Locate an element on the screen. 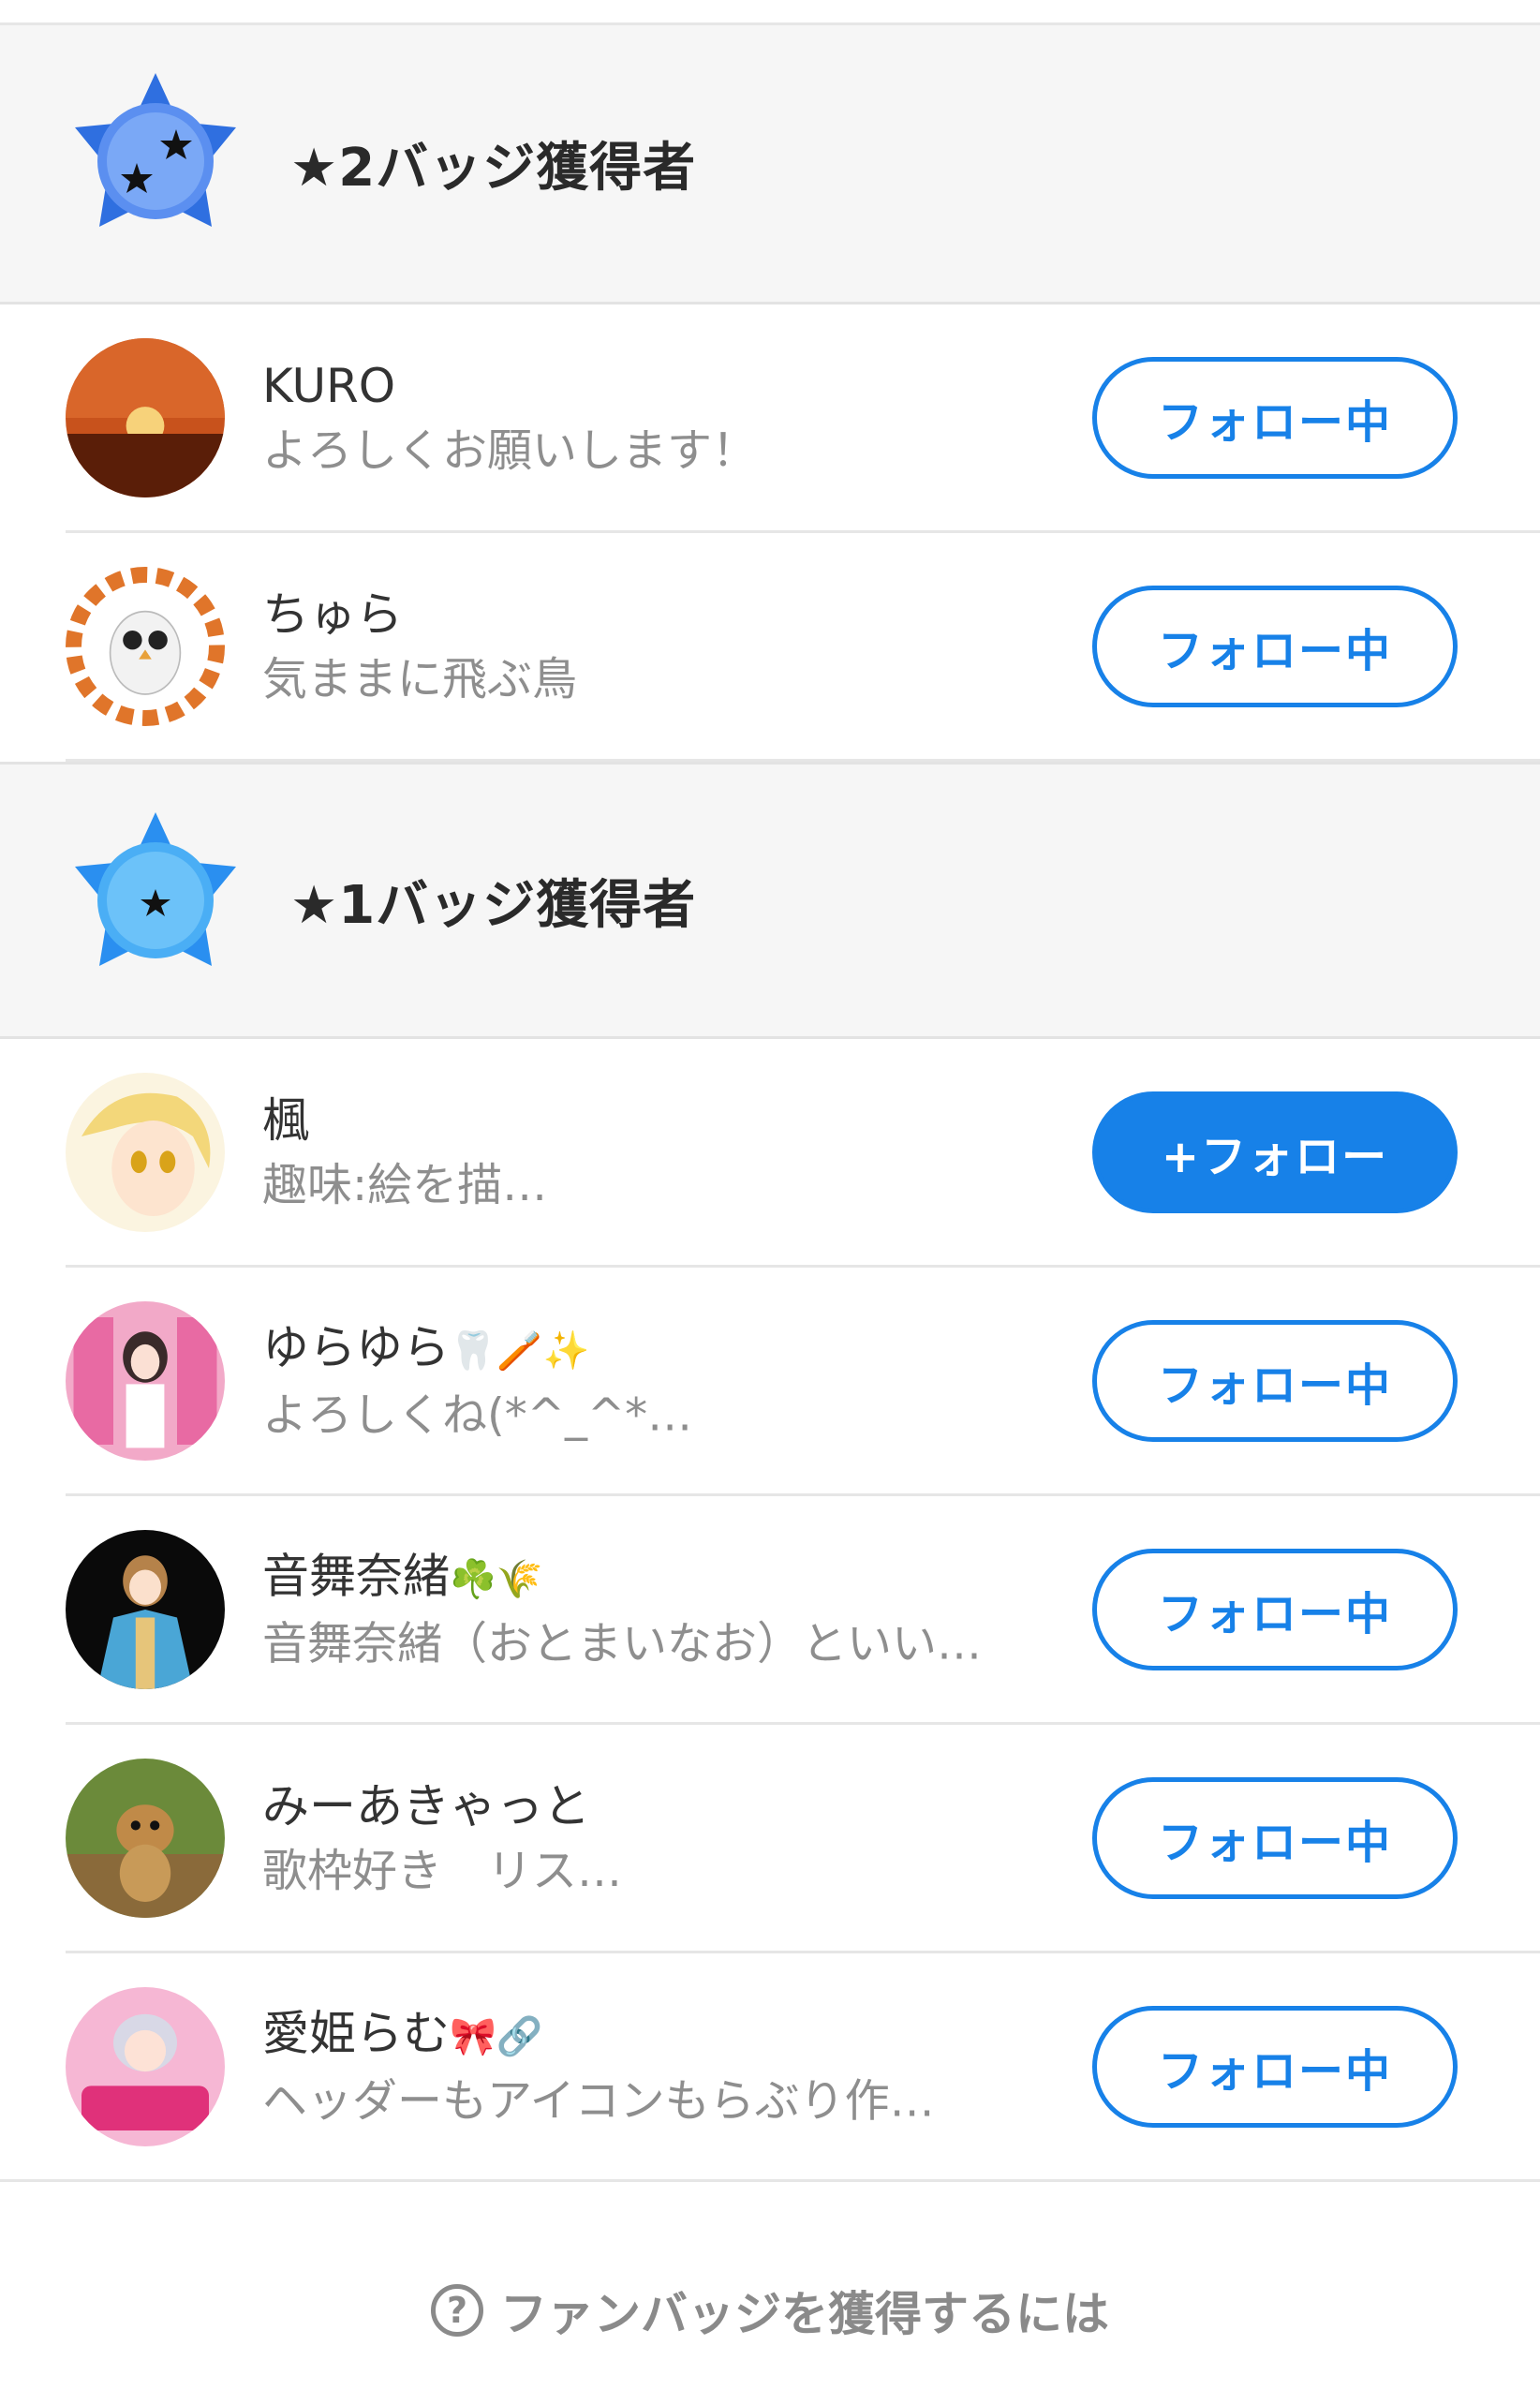  section-title: ★2バッジ獲得者 is located at coordinates (493, 168).